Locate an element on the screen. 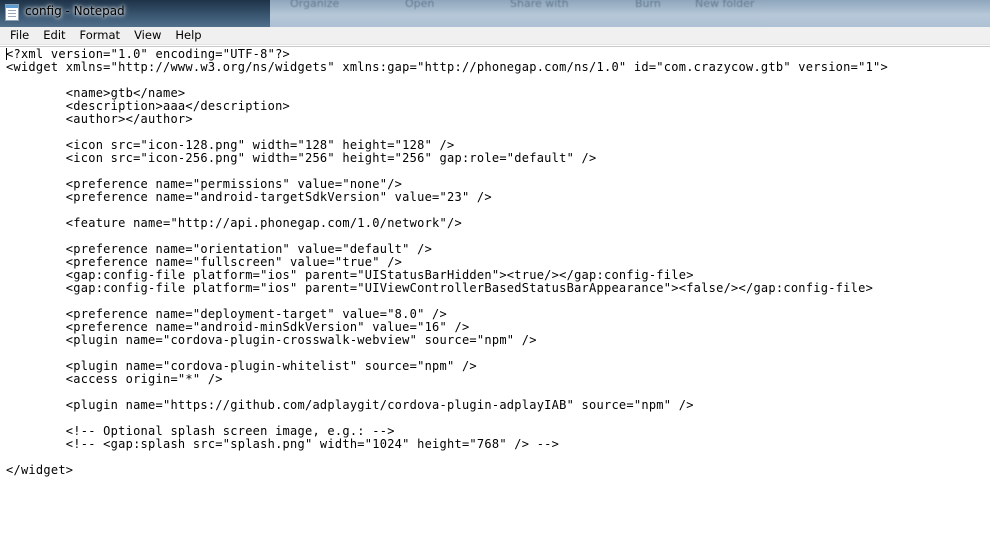 The height and width of the screenshot is (550, 990). menu-view: View is located at coordinates (147, 35).